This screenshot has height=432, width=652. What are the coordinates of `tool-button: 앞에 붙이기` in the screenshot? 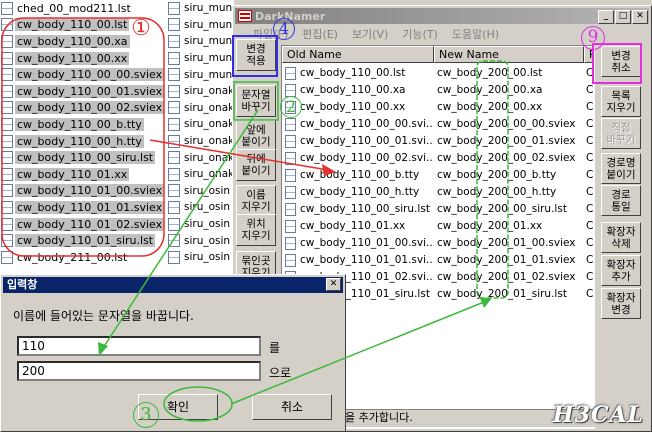 It's located at (256, 136).